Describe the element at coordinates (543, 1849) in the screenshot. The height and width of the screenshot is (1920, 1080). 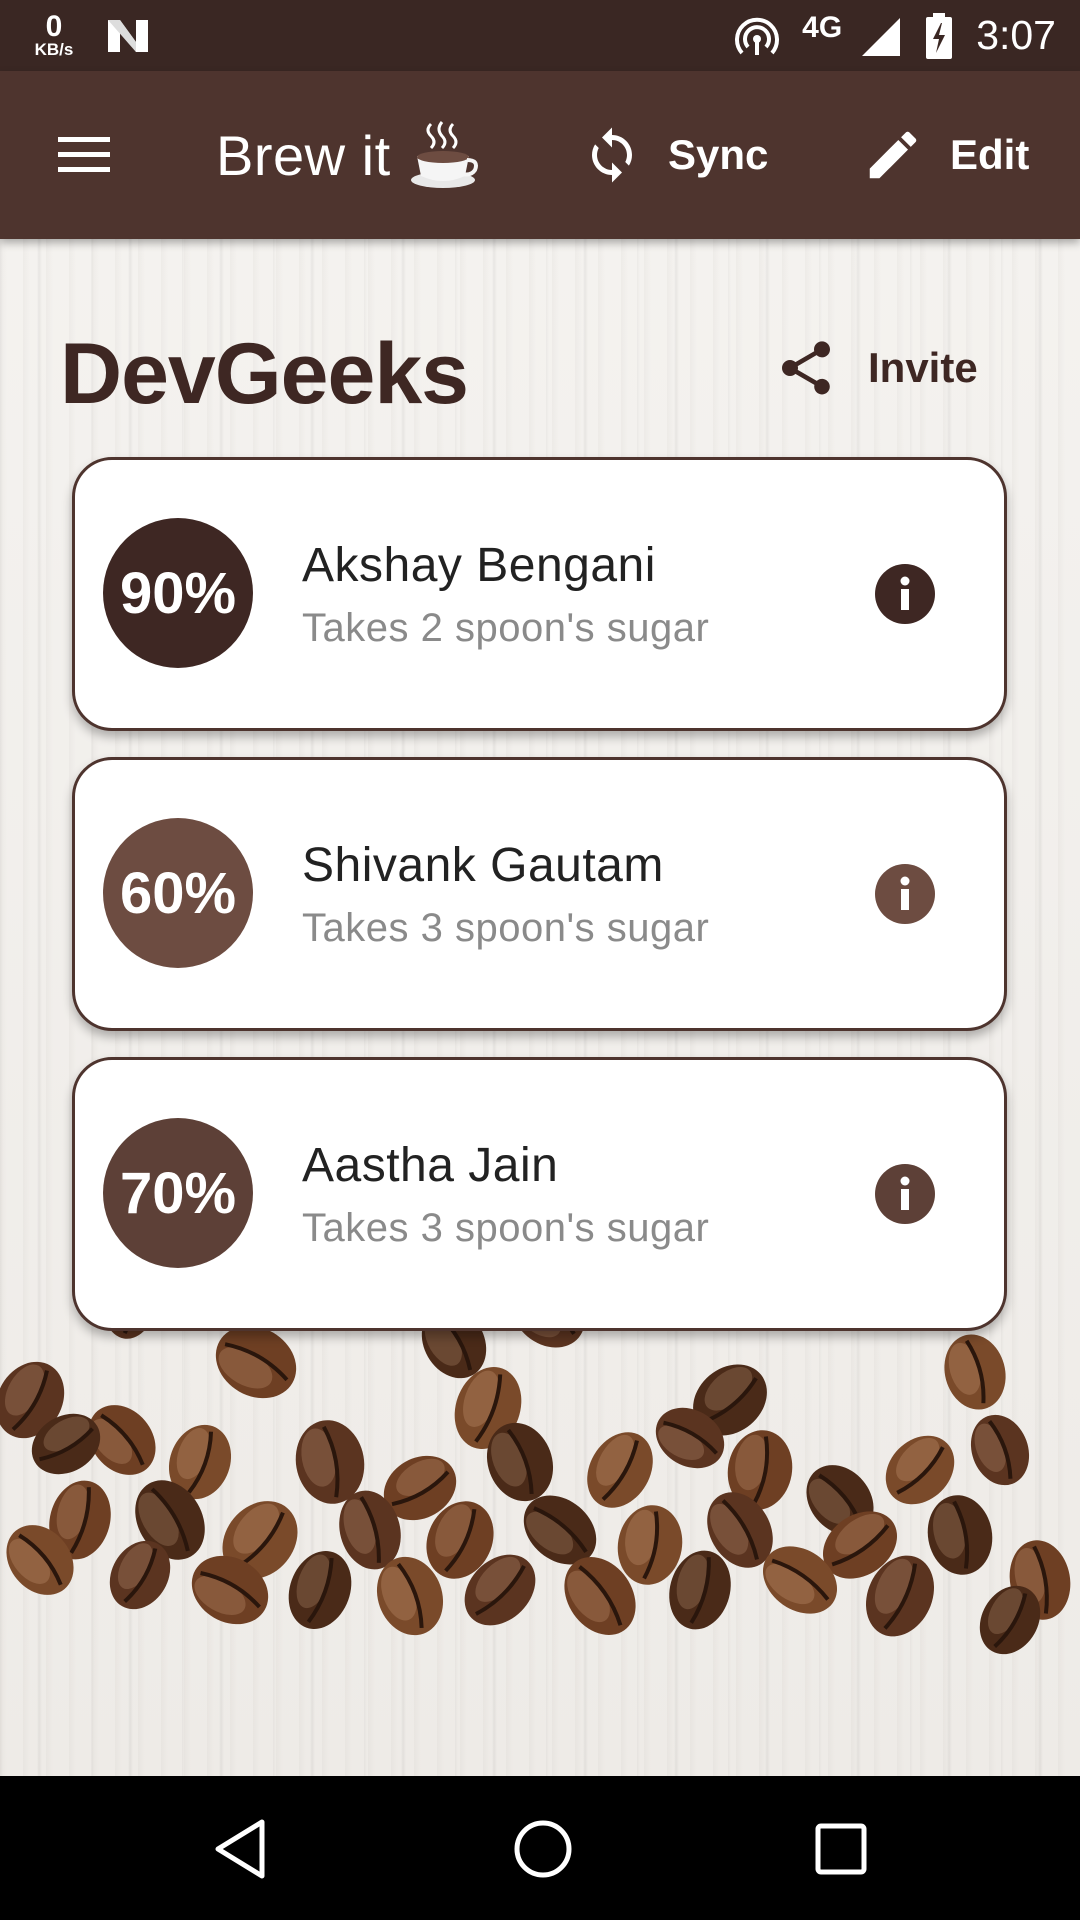
I see `home-icon` at that location.